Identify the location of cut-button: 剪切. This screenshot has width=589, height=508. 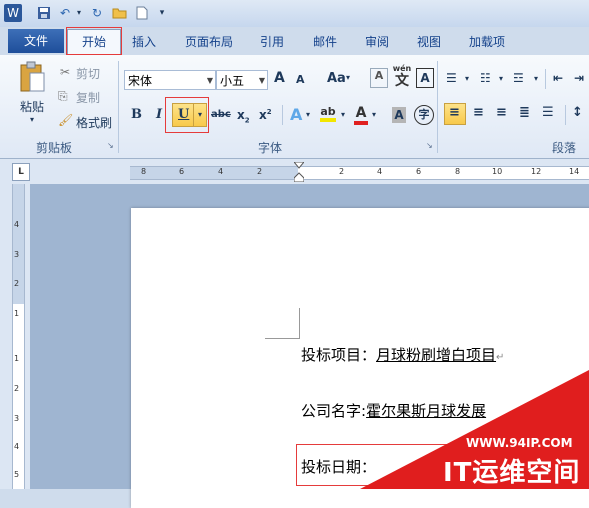
(88, 73).